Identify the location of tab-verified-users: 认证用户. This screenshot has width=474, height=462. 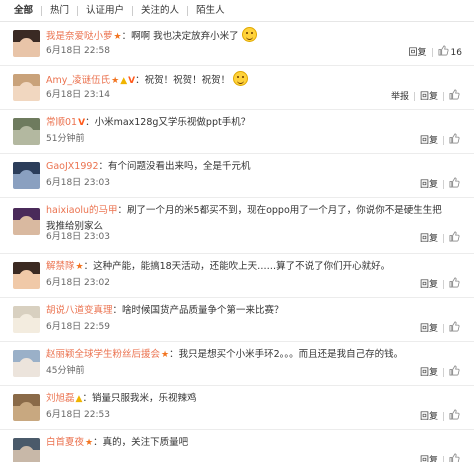
(105, 11).